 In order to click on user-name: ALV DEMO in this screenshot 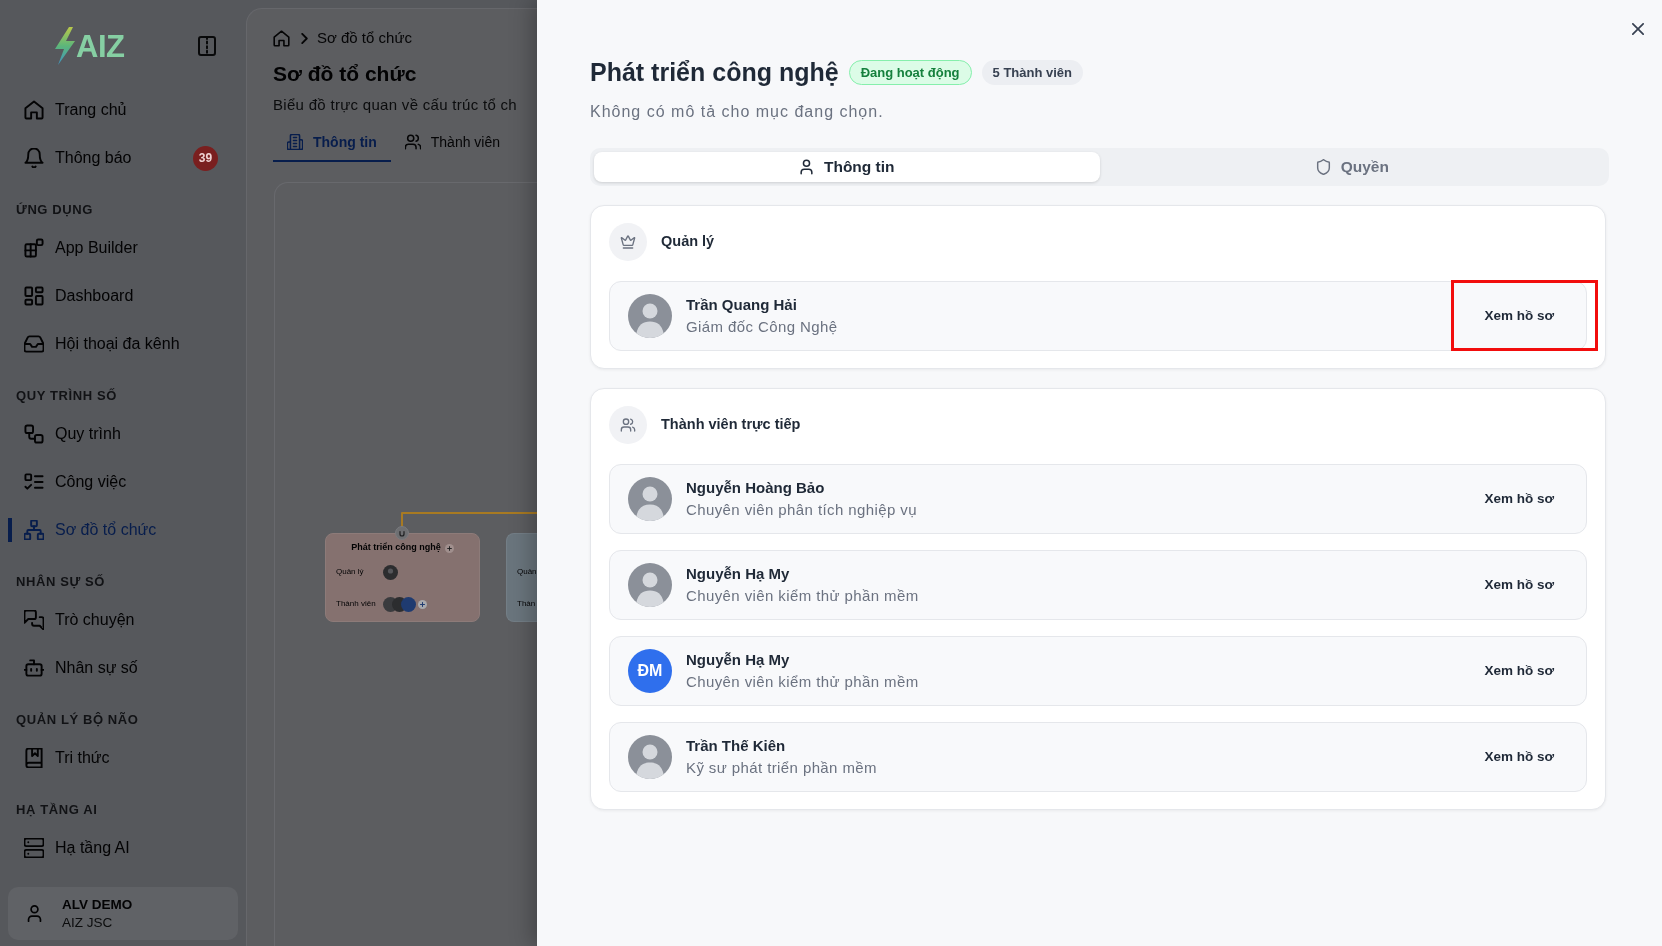, I will do `click(97, 904)`.